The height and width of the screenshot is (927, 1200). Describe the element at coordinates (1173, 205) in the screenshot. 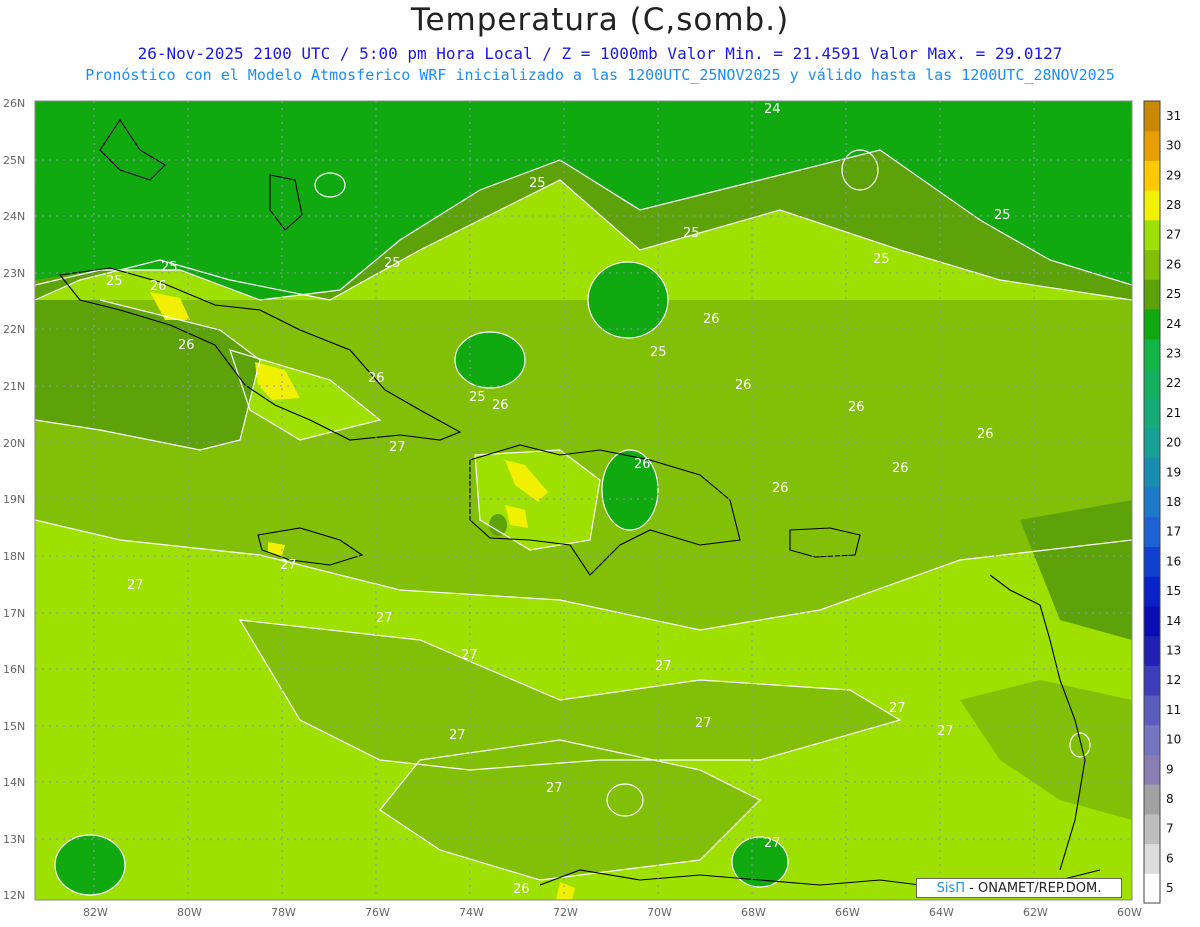

I see `colorbar-label: 28` at that location.